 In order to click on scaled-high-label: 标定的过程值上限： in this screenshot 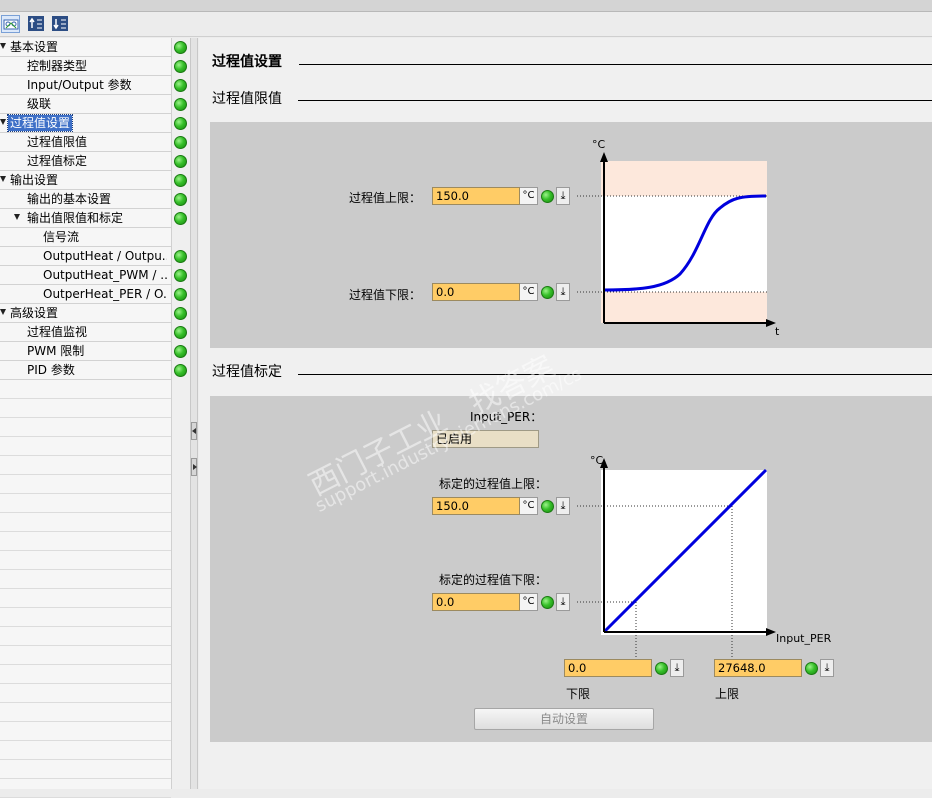, I will do `click(493, 484)`.